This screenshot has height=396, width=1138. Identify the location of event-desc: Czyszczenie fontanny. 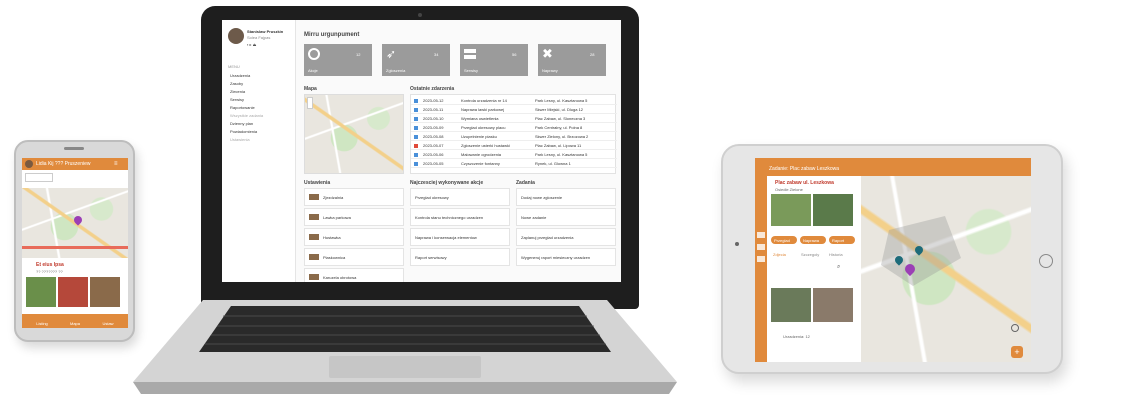
(480, 163).